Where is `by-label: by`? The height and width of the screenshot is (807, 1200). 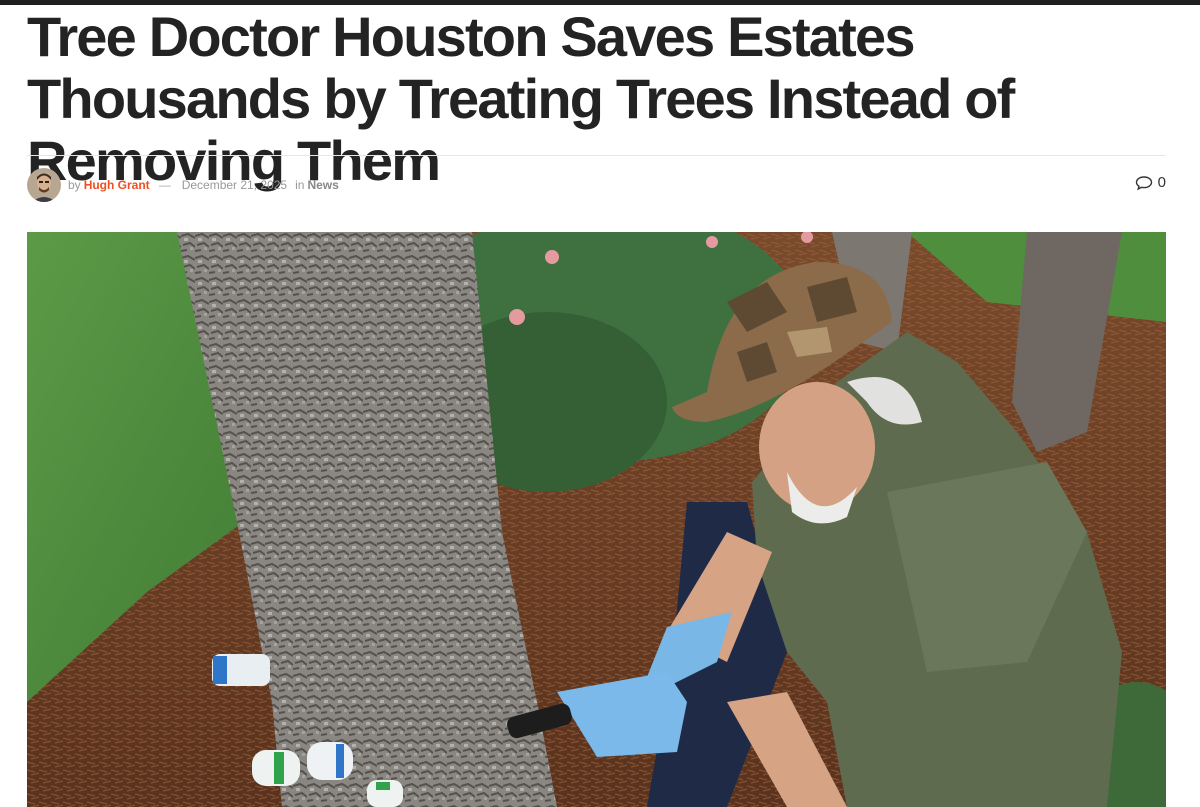 by-label: by is located at coordinates (74, 184).